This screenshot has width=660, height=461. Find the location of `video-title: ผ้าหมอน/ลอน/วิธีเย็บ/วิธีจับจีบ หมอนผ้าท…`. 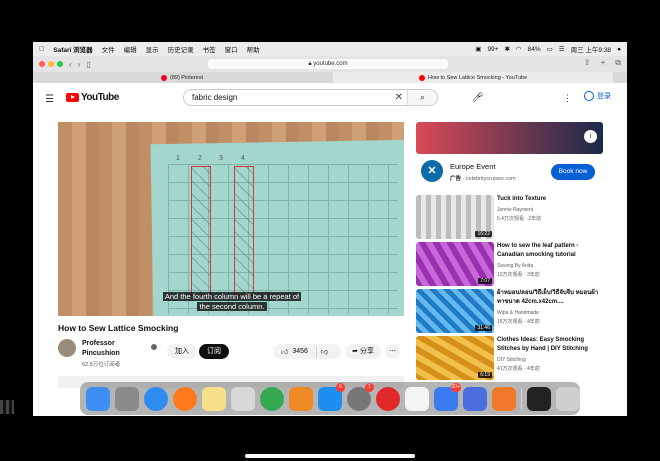

video-title: ผ้าหมอน/ลอน/วิธีเย็บ/วิธีจับจีบ หมอนผ้าท… is located at coordinates (550, 297).